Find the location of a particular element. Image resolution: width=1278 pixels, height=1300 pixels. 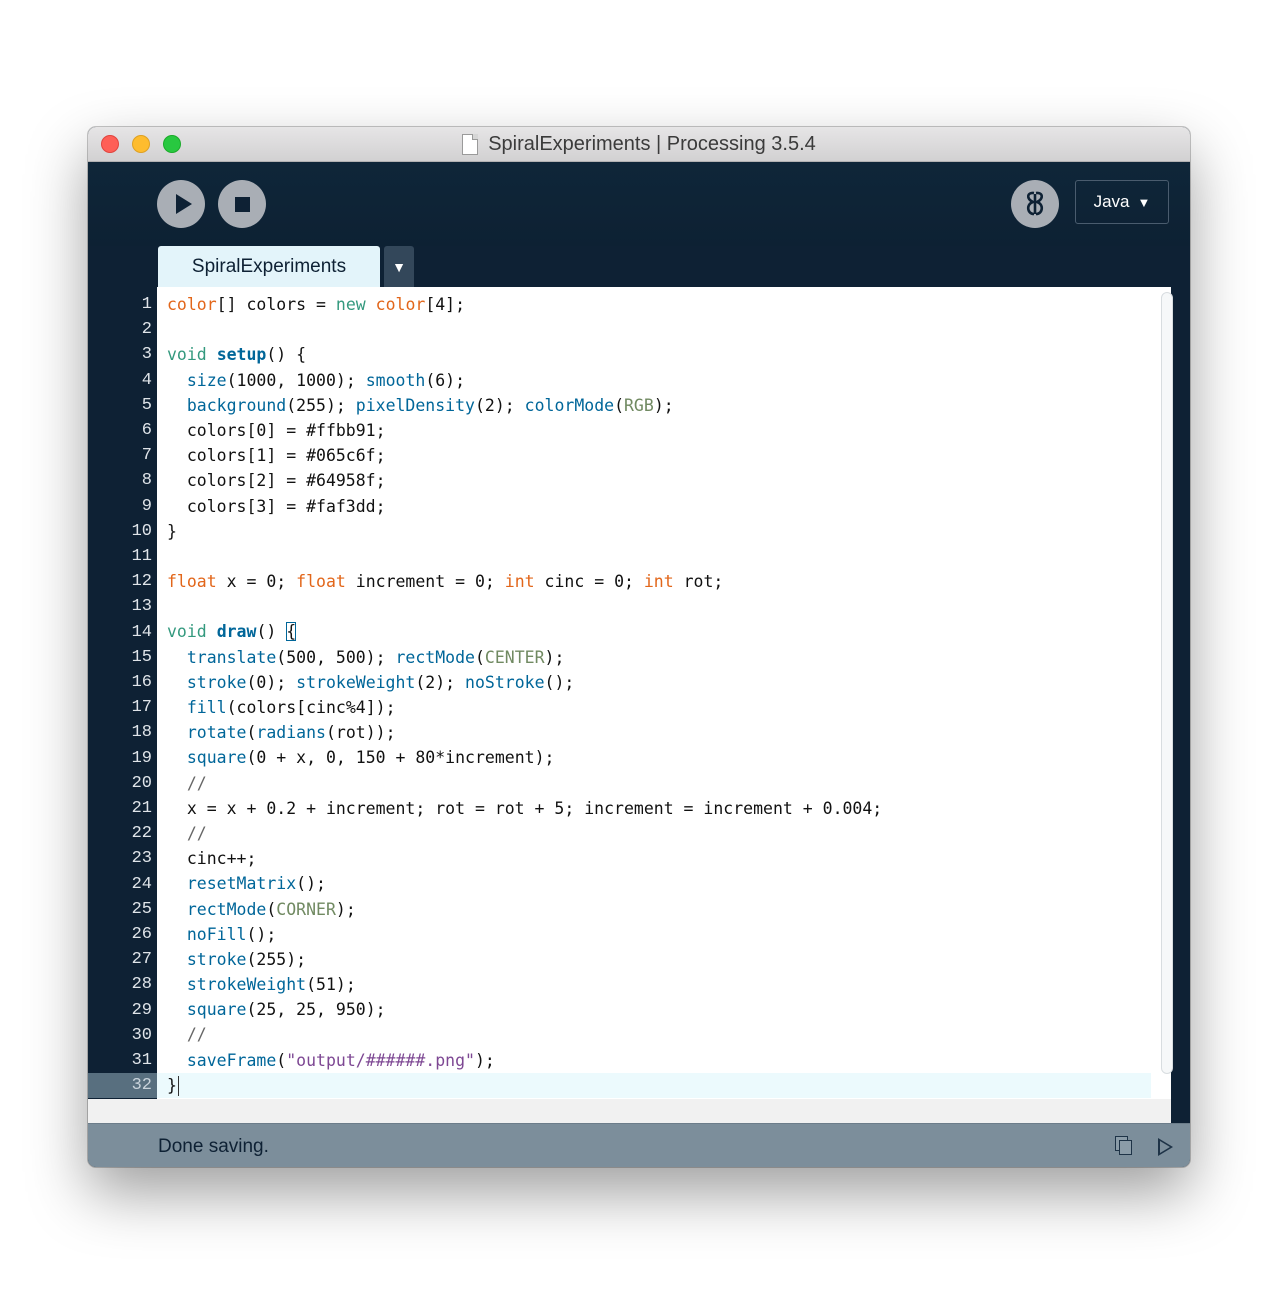

code-token: ); is located at coordinates (554, 657).